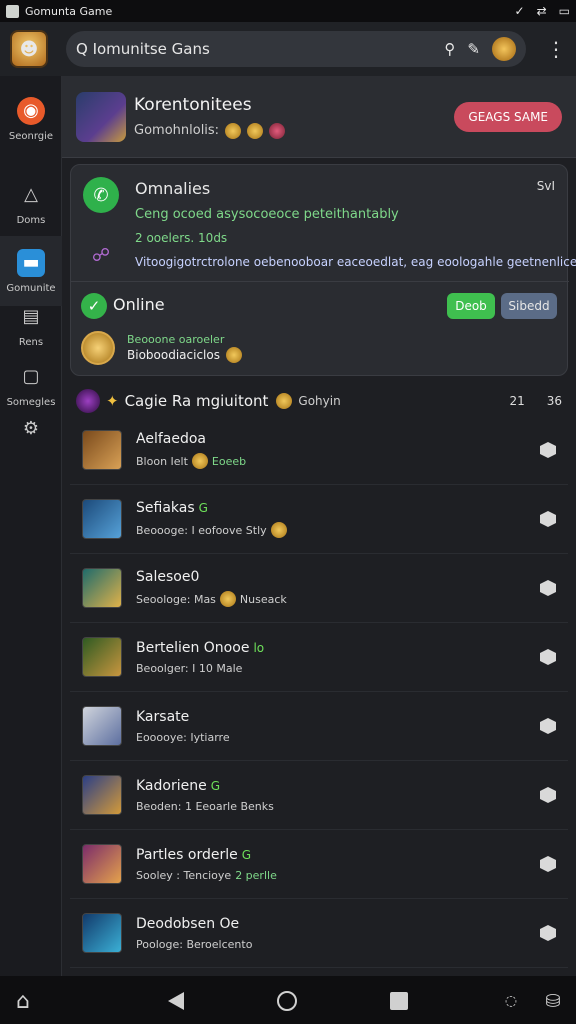 The height and width of the screenshot is (1024, 576). I want to click on game-highlight: Eoeeb, so click(229, 461).